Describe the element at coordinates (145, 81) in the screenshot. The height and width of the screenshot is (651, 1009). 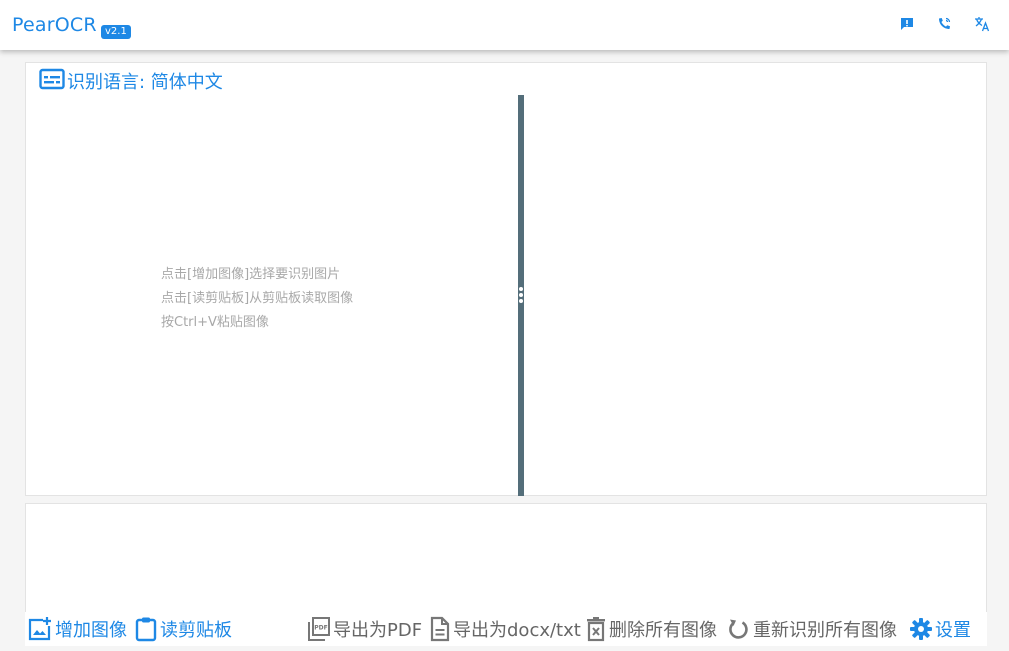
I see `recognition-language-label: 识别语言: 简体中文` at that location.